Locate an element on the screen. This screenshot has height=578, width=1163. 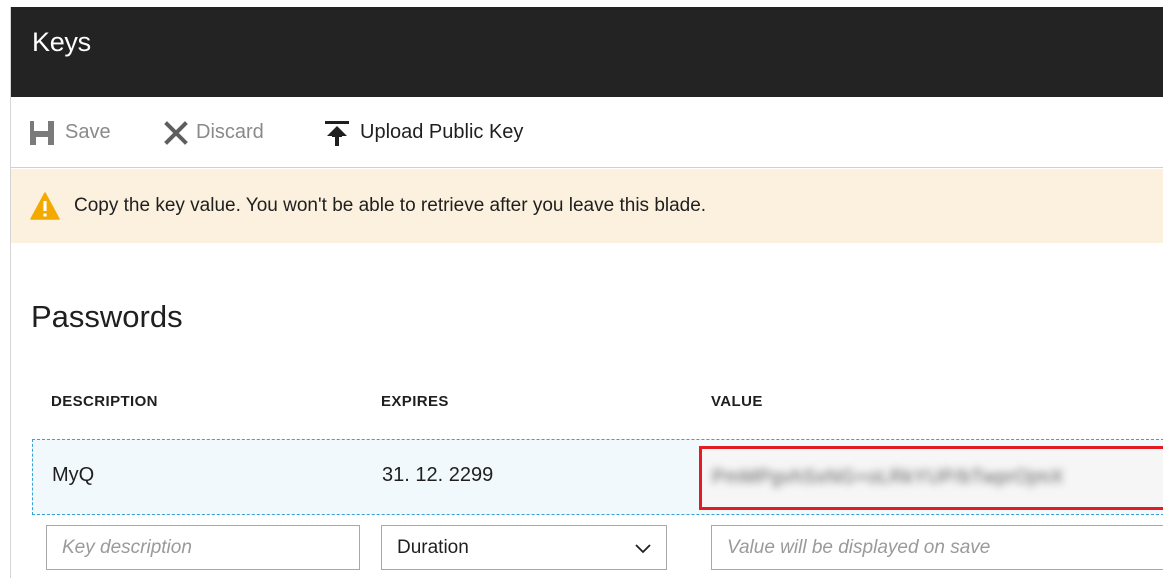
row-description: MyQ is located at coordinates (73, 475).